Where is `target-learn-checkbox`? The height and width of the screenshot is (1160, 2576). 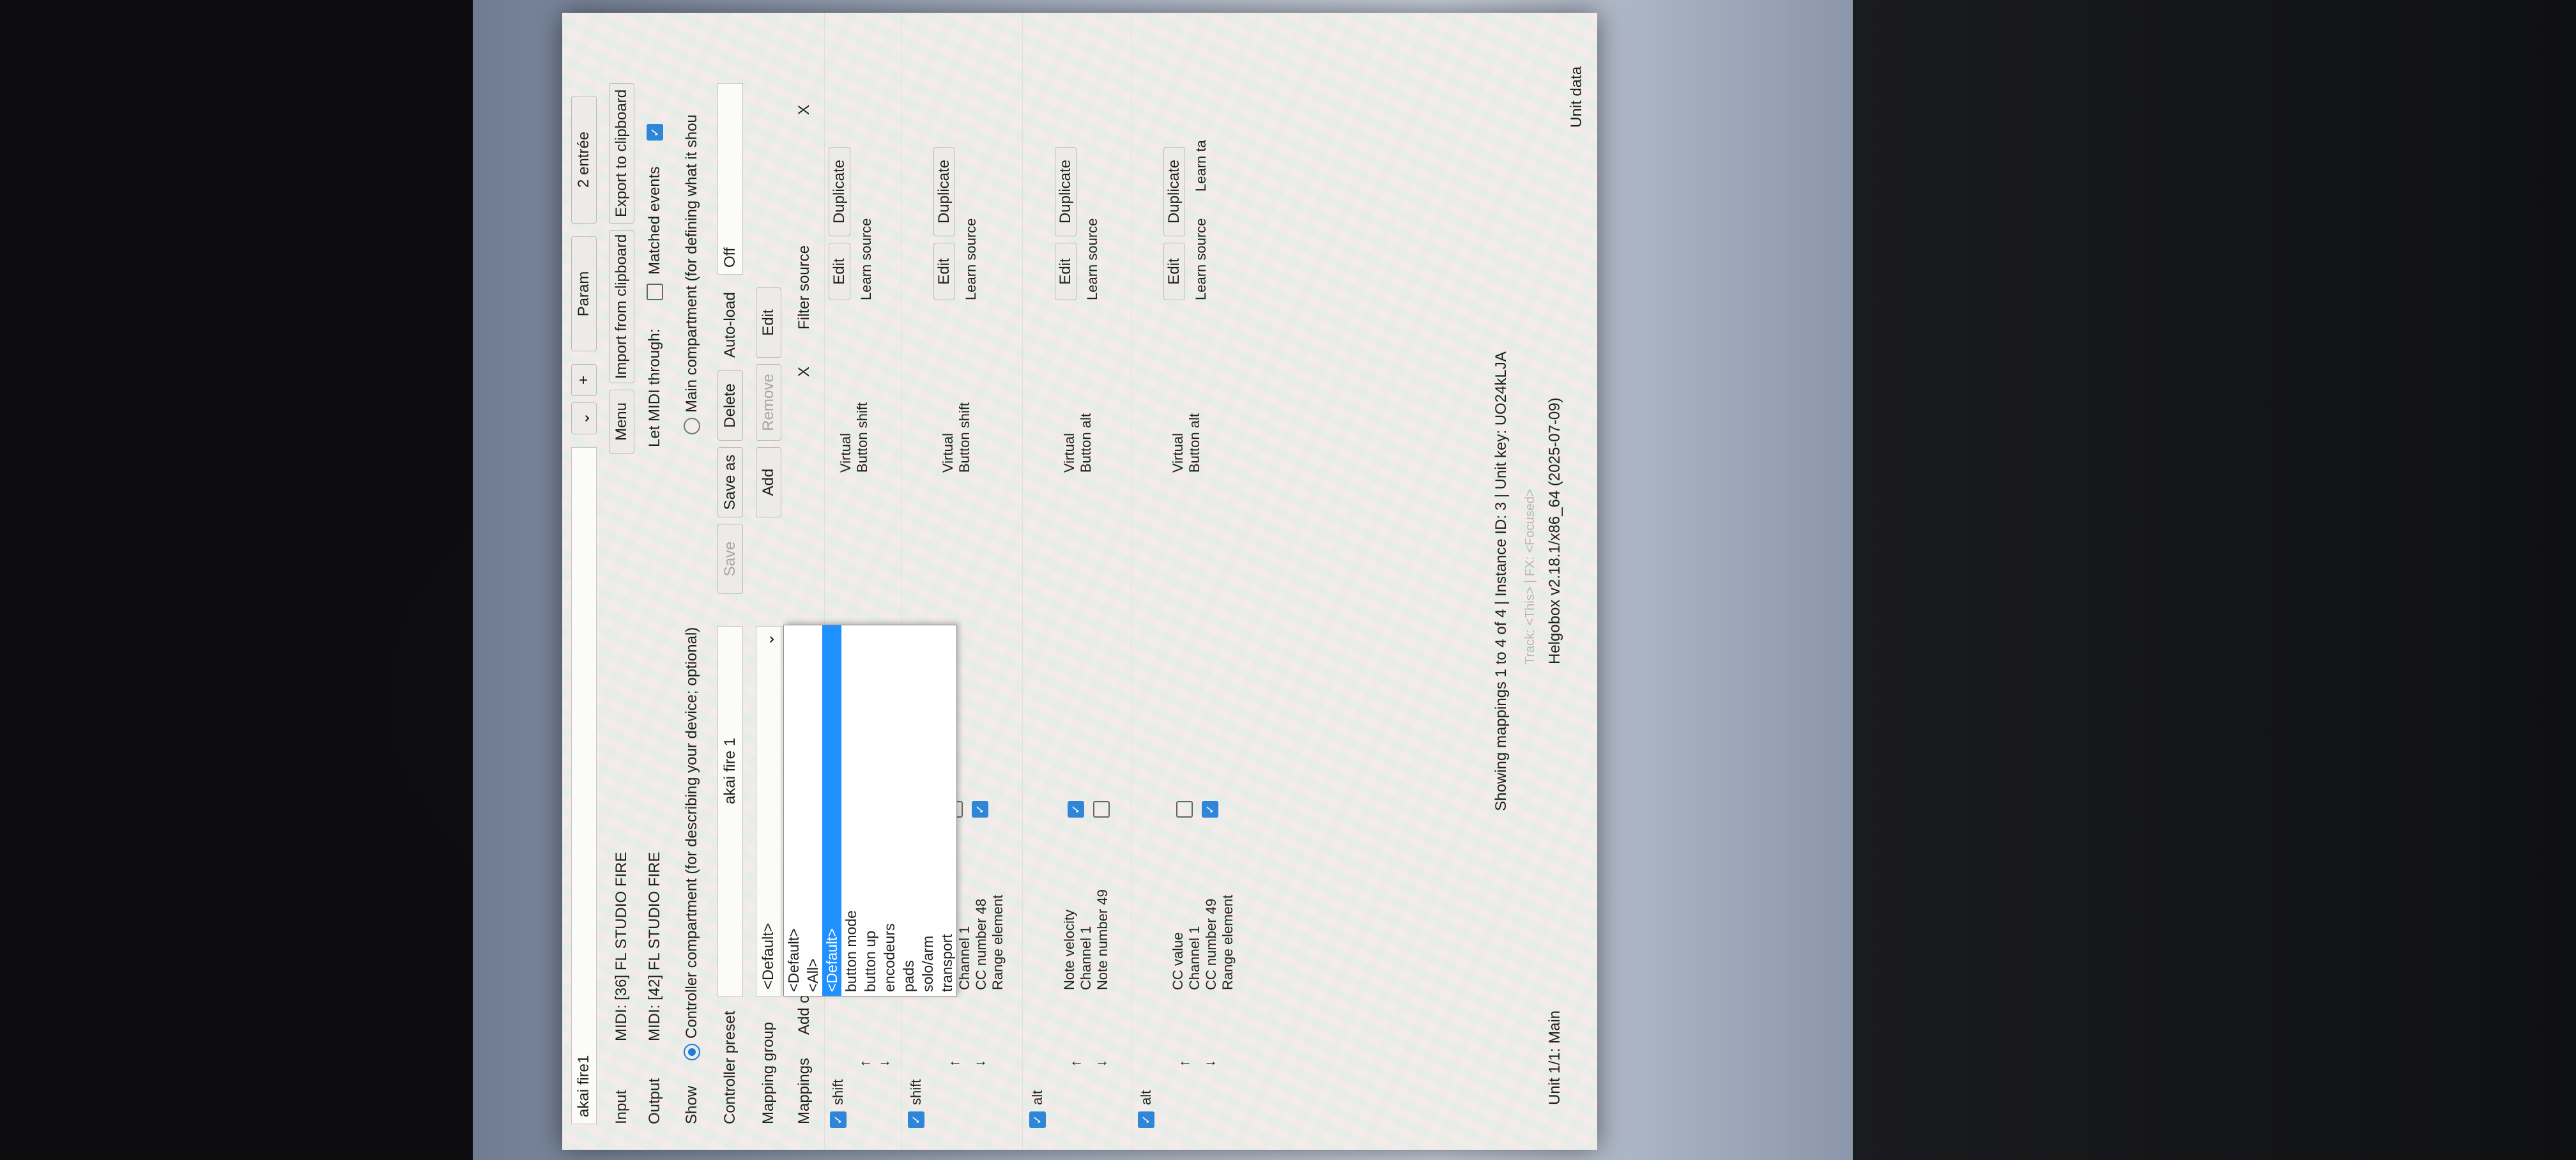 target-learn-checkbox is located at coordinates (1101, 809).